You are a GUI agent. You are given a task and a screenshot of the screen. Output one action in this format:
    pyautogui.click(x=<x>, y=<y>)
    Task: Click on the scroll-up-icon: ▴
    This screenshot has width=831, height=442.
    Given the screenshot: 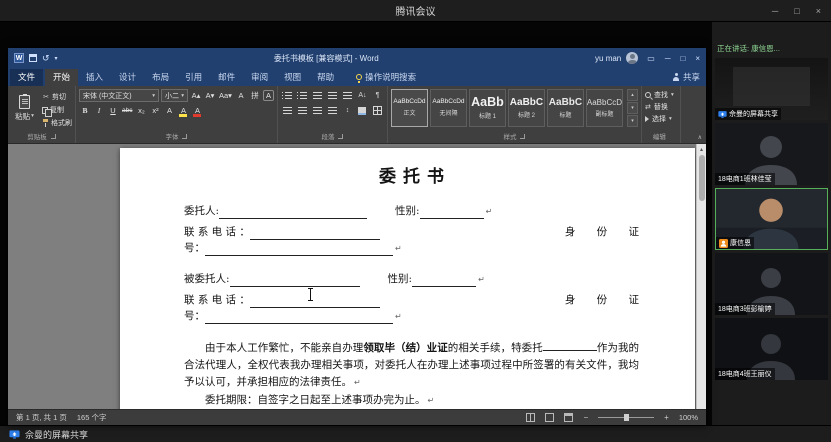 What is the action you would take?
    pyautogui.click(x=701, y=149)
    